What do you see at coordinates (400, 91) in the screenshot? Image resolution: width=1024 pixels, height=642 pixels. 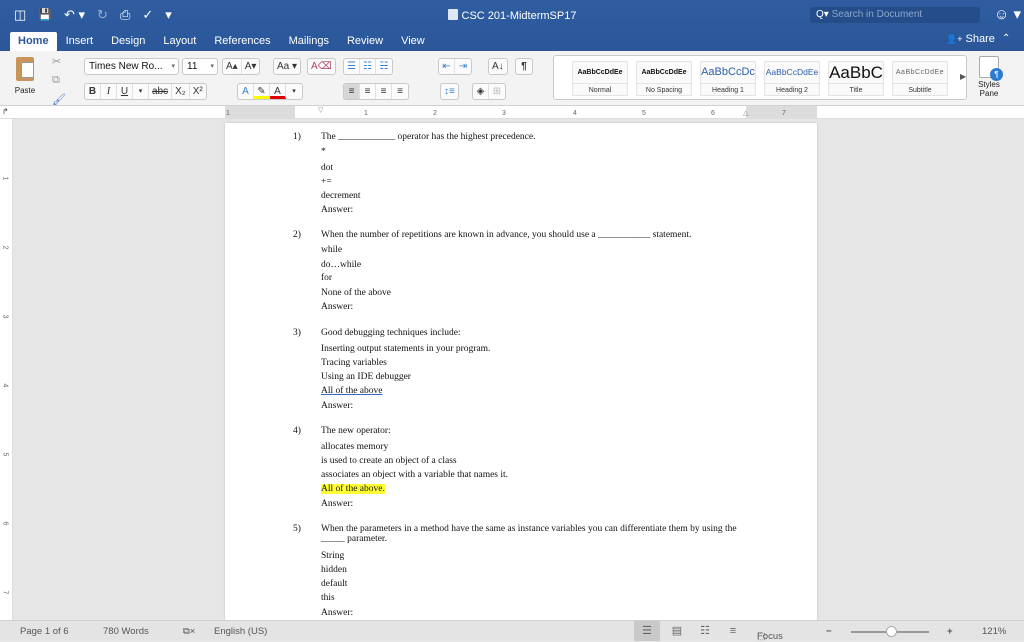 I see `justify-button: ≡` at bounding box center [400, 91].